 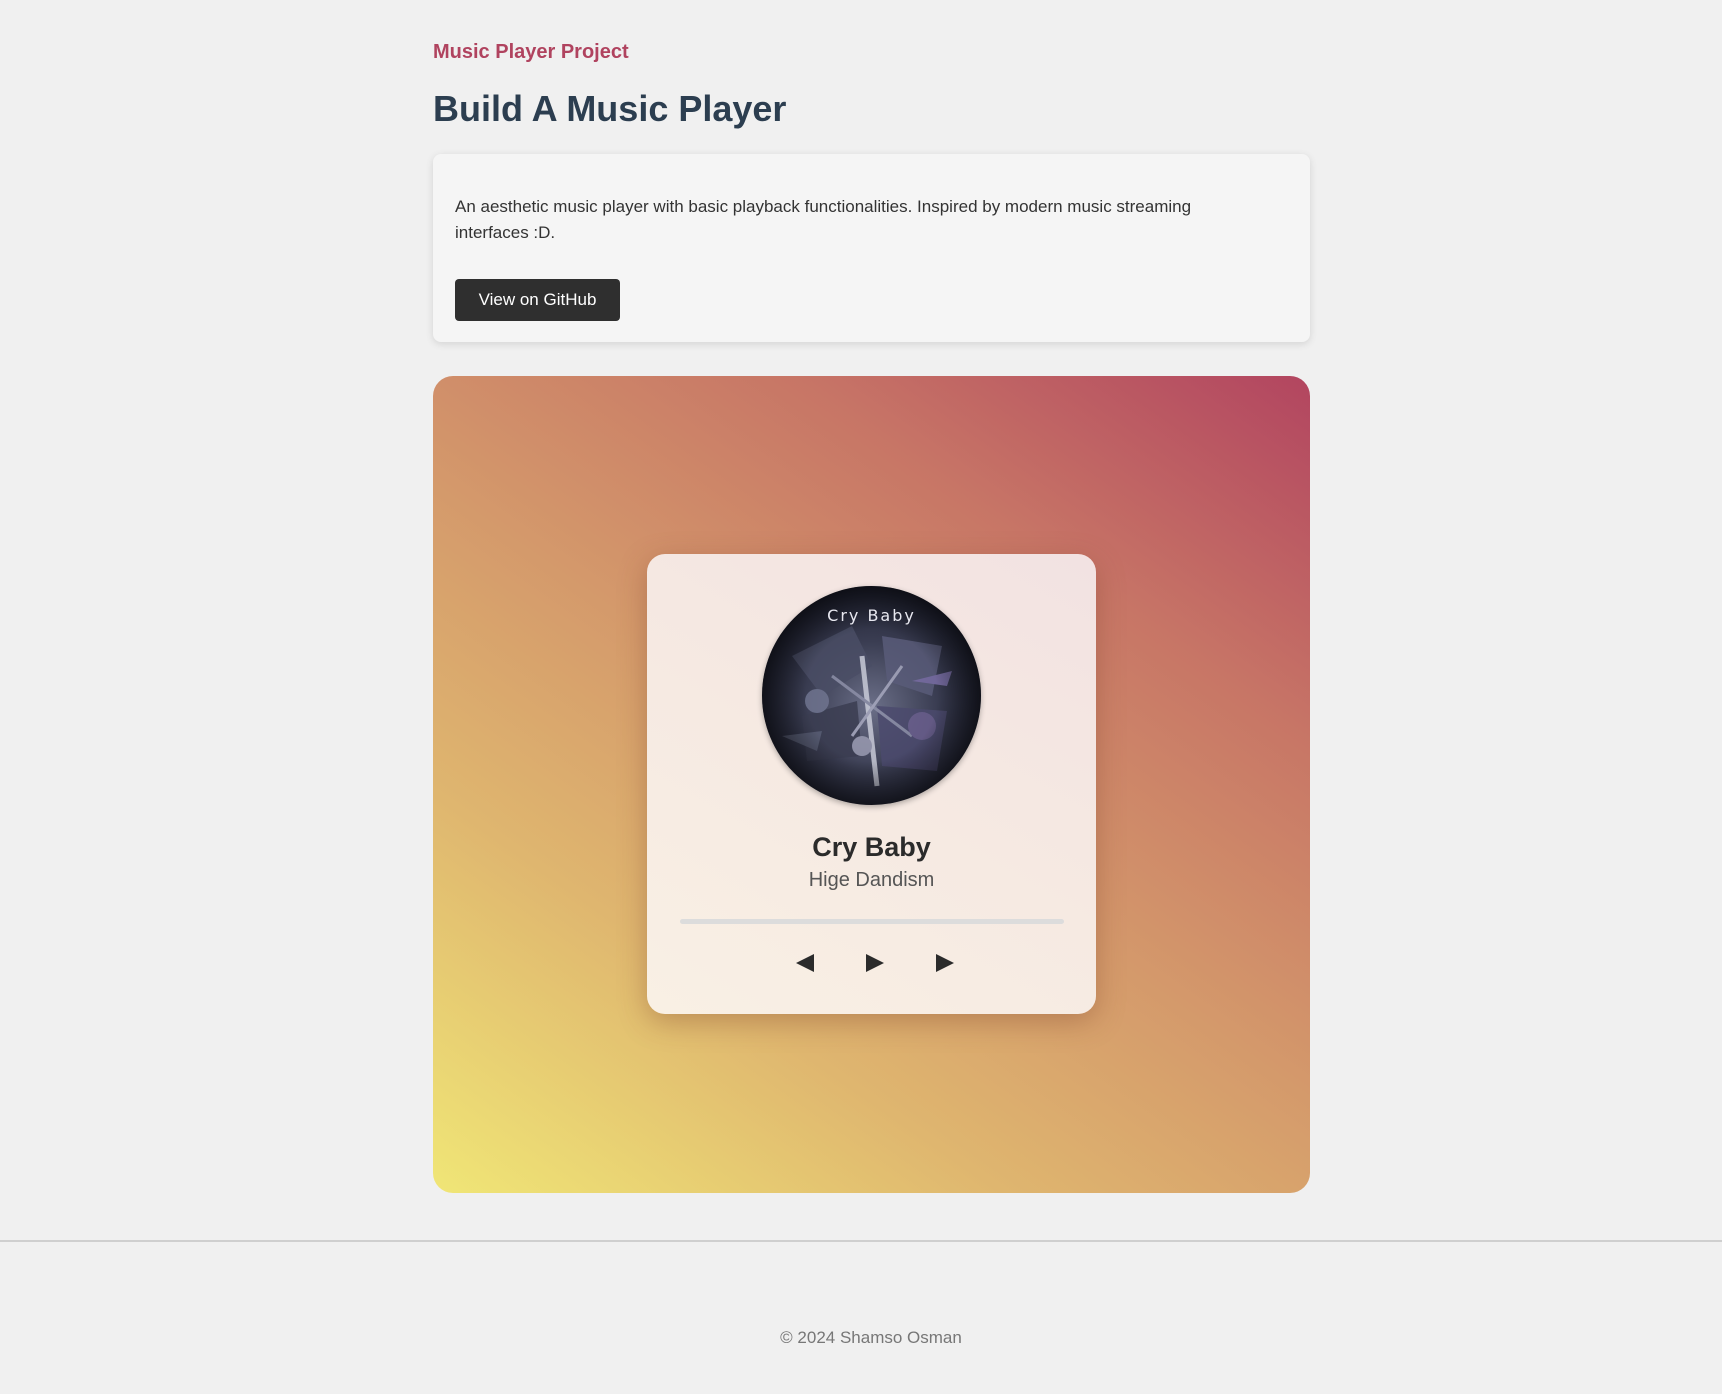 What do you see at coordinates (531, 52) in the screenshot?
I see `project-eyebrow: Music Player Project` at bounding box center [531, 52].